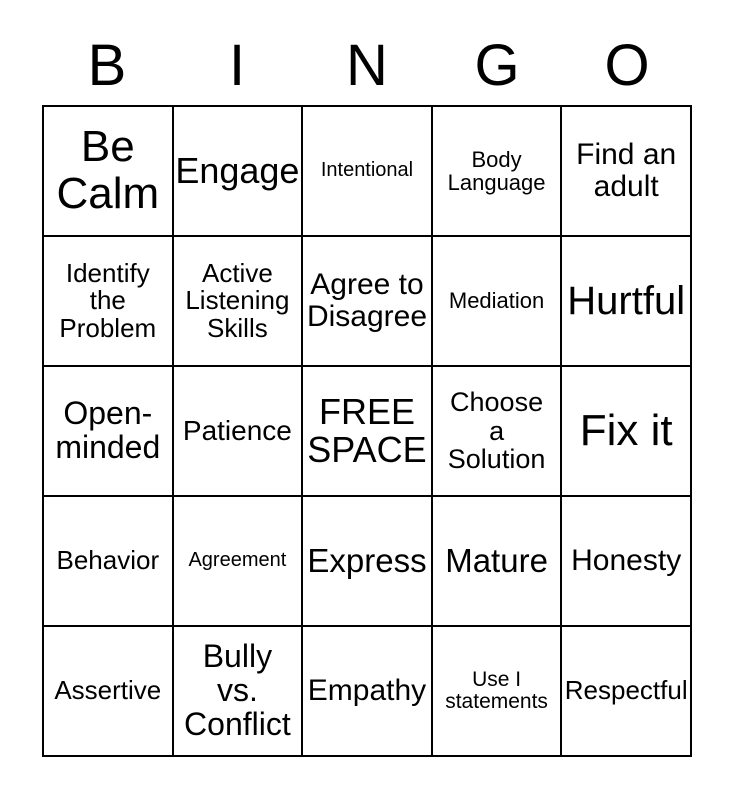 The height and width of the screenshot is (800, 736). I want to click on bingo-cell: Choose a Solution, so click(497, 432).